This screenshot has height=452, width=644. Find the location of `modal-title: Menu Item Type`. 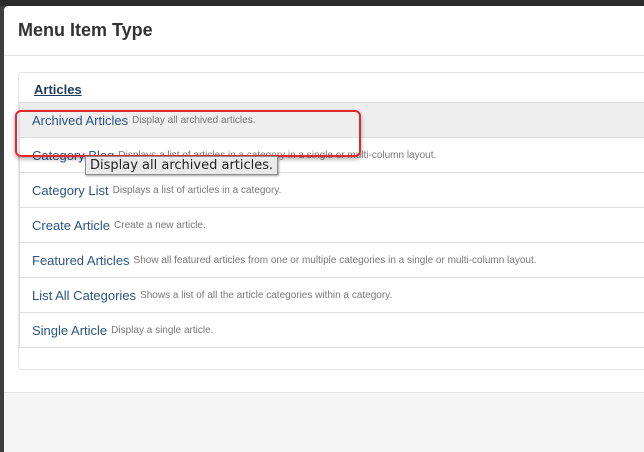

modal-title: Menu Item Type is located at coordinates (85, 30).